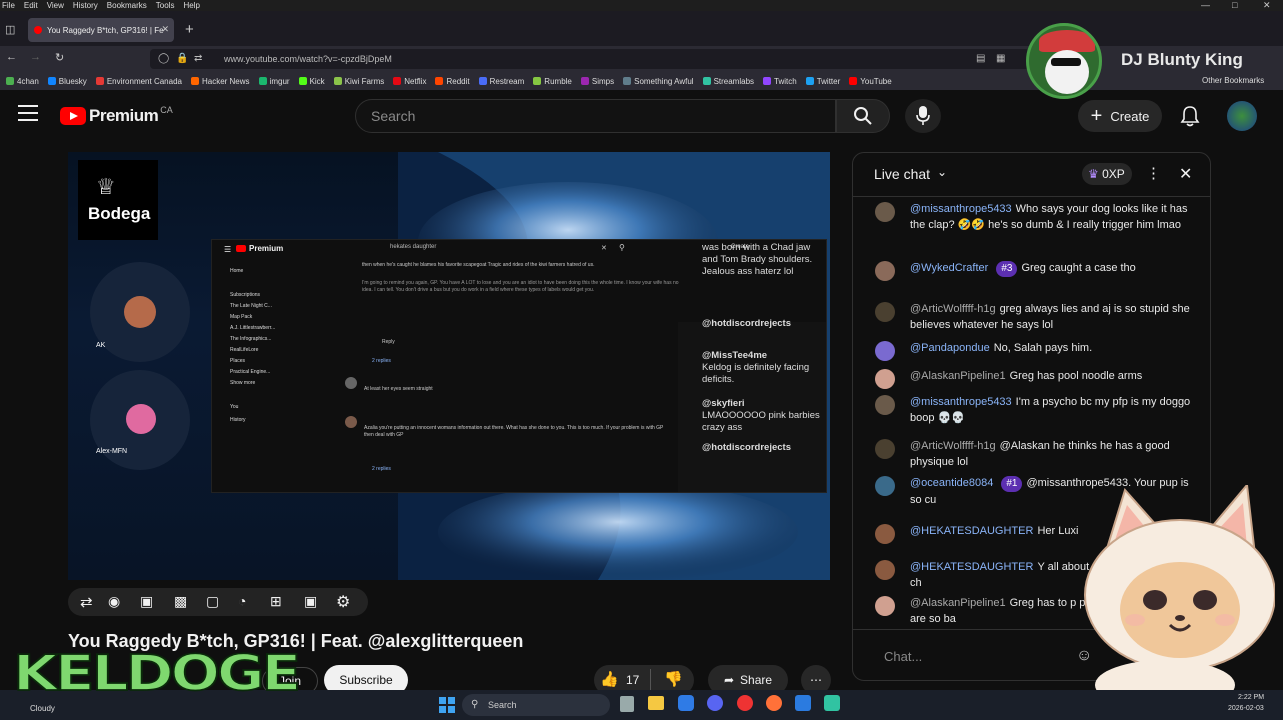 The height and width of the screenshot is (720, 1283). I want to click on logo-region: CA, so click(166, 110).